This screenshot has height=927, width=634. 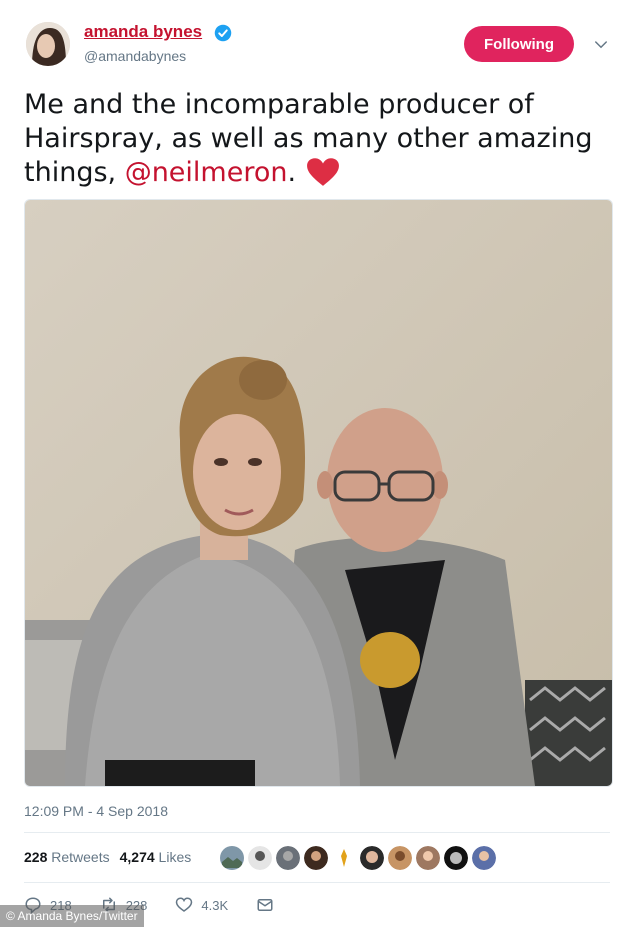 What do you see at coordinates (519, 44) in the screenshot?
I see `following-button: Following` at bounding box center [519, 44].